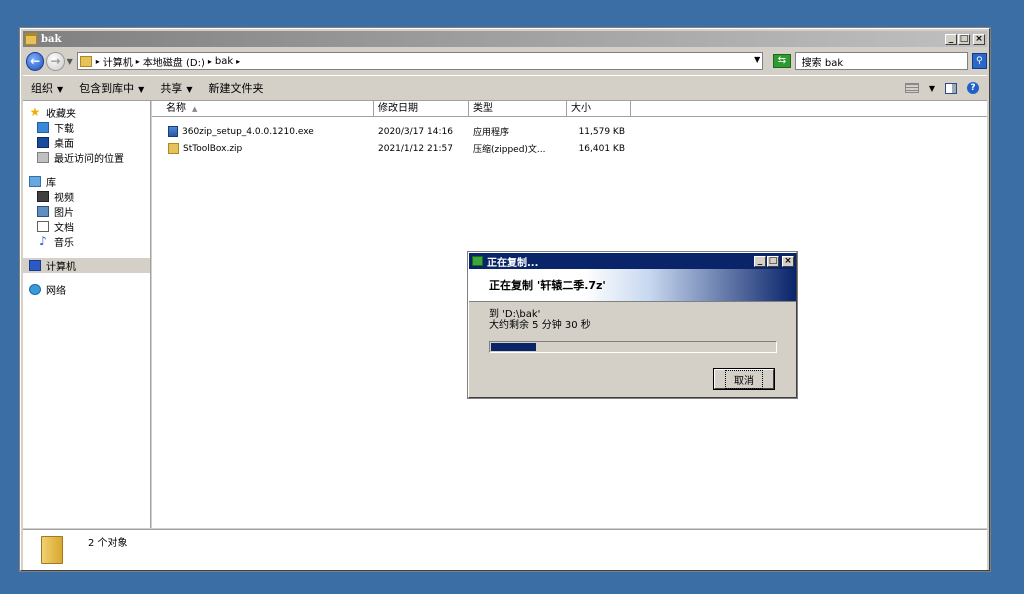 The height and width of the screenshot is (594, 1024). Describe the element at coordinates (86, 181) in the screenshot. I see `nav-libraries: 库` at that location.